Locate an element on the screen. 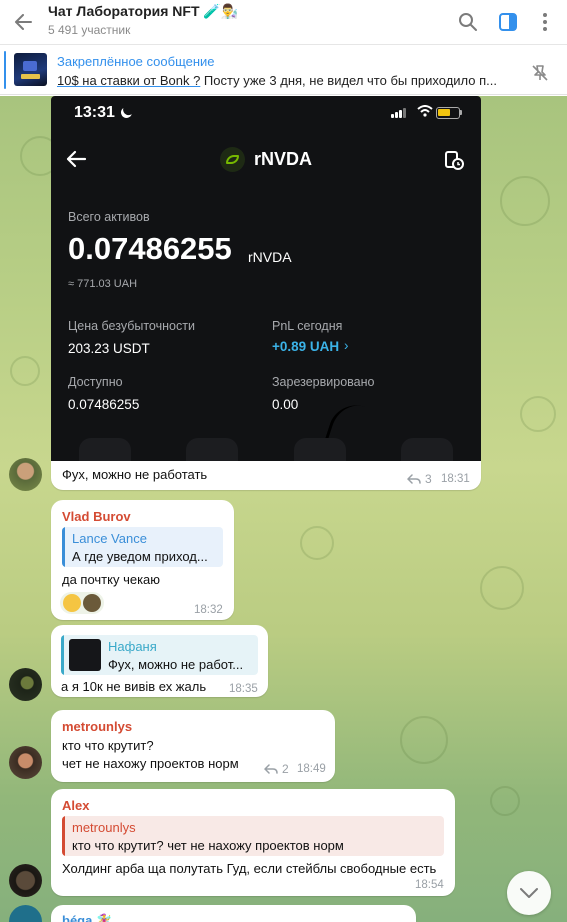 This screenshot has height=922, width=567. uah-equivalent: ≈ 771.03 UAH is located at coordinates (103, 284).